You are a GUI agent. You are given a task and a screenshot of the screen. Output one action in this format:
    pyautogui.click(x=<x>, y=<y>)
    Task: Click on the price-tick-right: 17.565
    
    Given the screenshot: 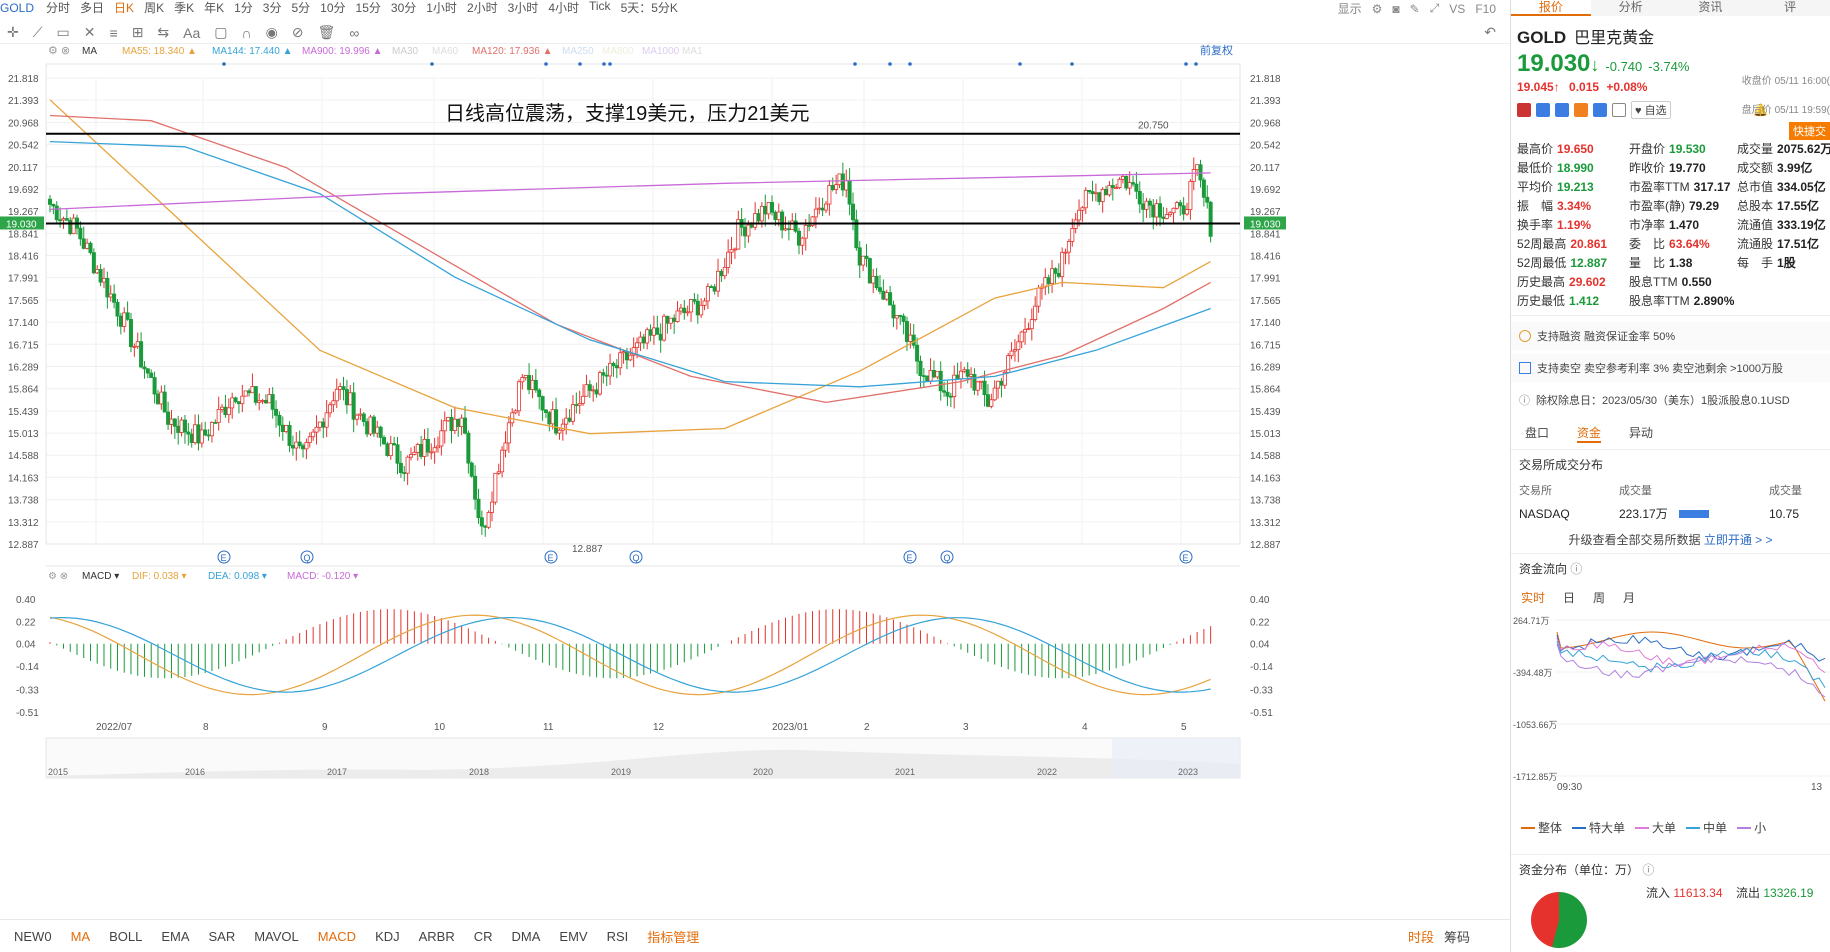 What is the action you would take?
    pyautogui.click(x=1265, y=301)
    